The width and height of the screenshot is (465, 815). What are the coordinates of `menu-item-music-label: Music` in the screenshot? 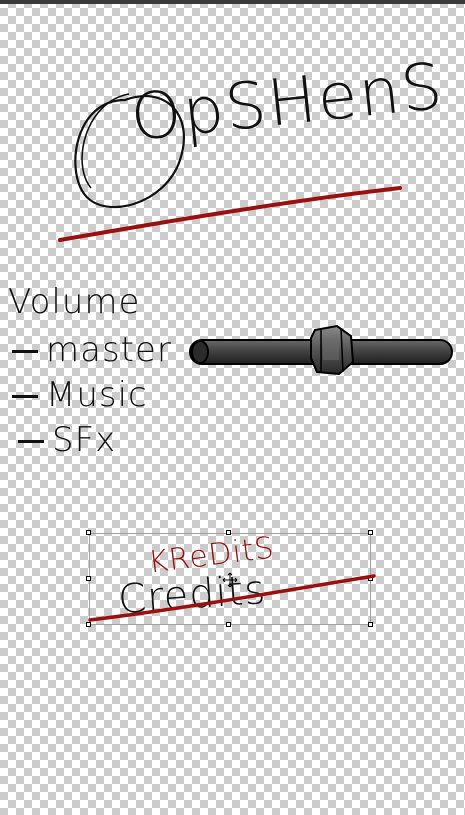 It's located at (97, 395).